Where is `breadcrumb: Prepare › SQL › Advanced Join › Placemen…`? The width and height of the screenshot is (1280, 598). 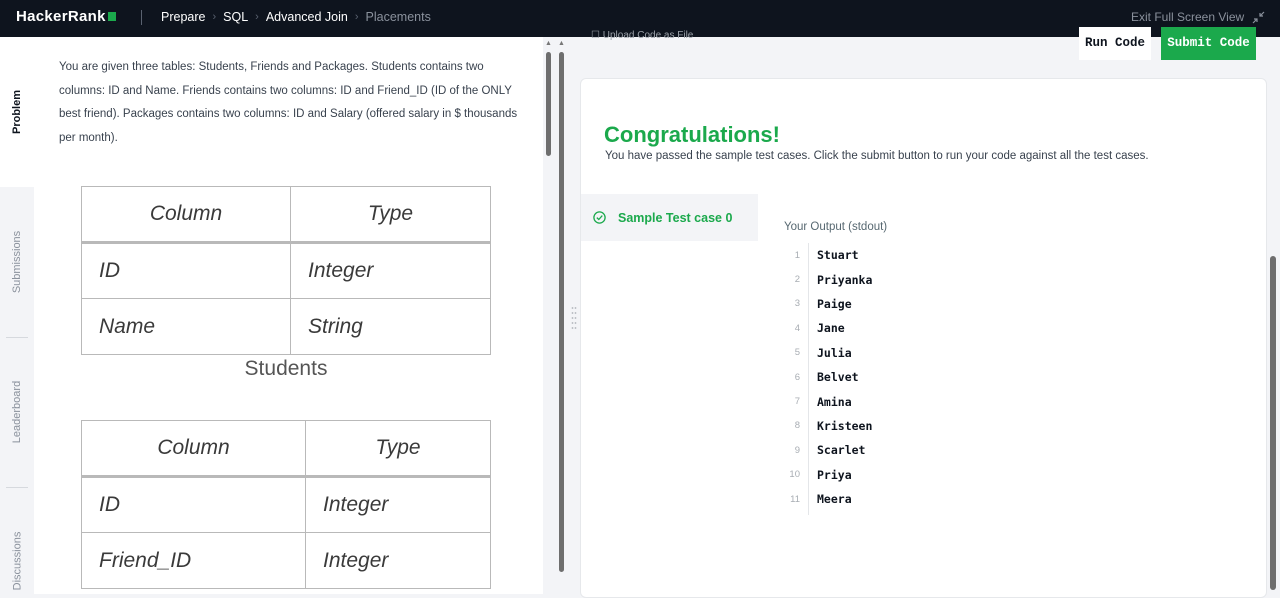
breadcrumb: Prepare › SQL › Advanced Join › Placemen… is located at coordinates (296, 17).